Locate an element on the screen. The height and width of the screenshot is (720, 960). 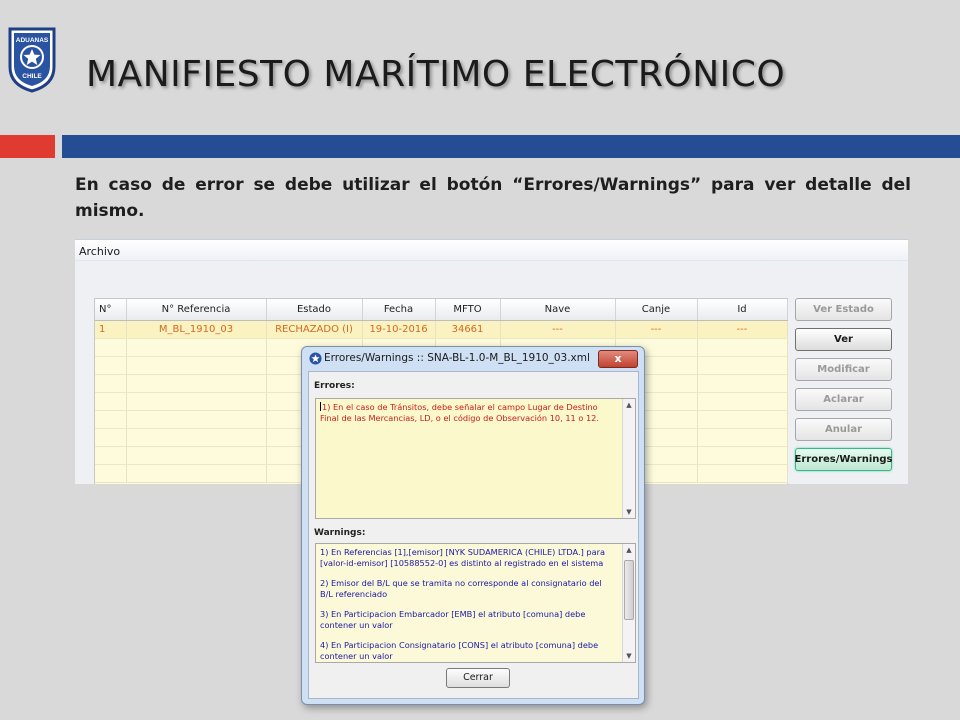
aduanas-chile-logo: ADUANAS CHILE is located at coordinates (32, 60).